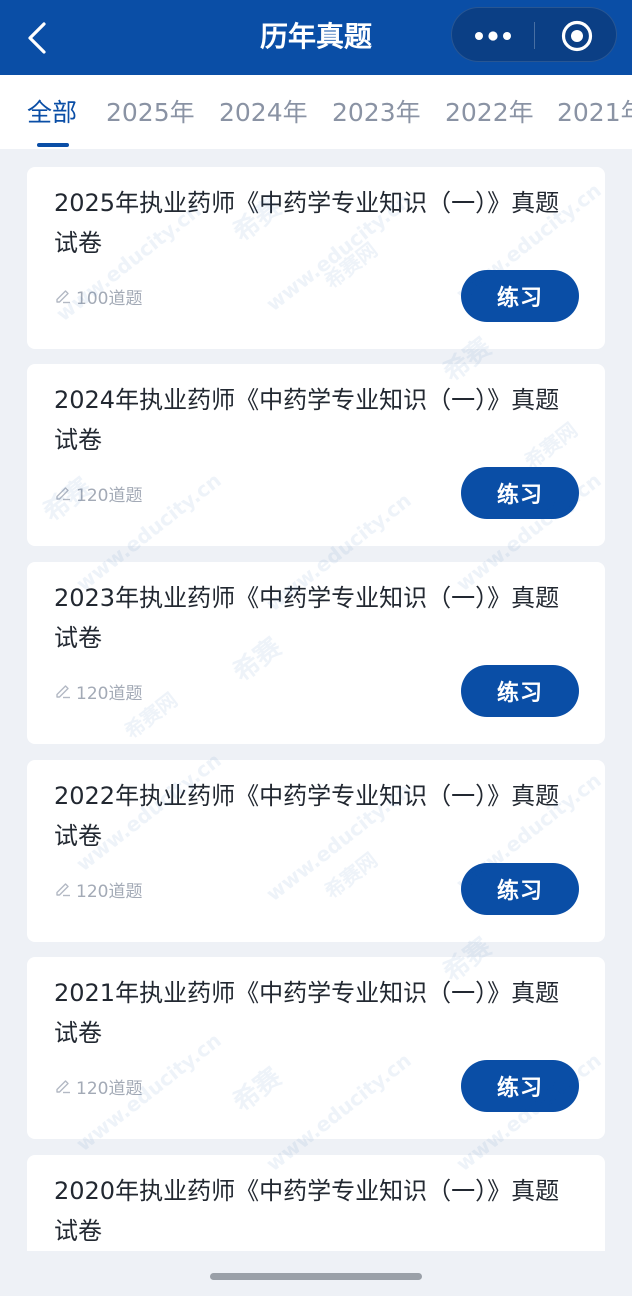 Image resolution: width=632 pixels, height=1296 pixels. I want to click on question-count: 100道题, so click(98, 296).